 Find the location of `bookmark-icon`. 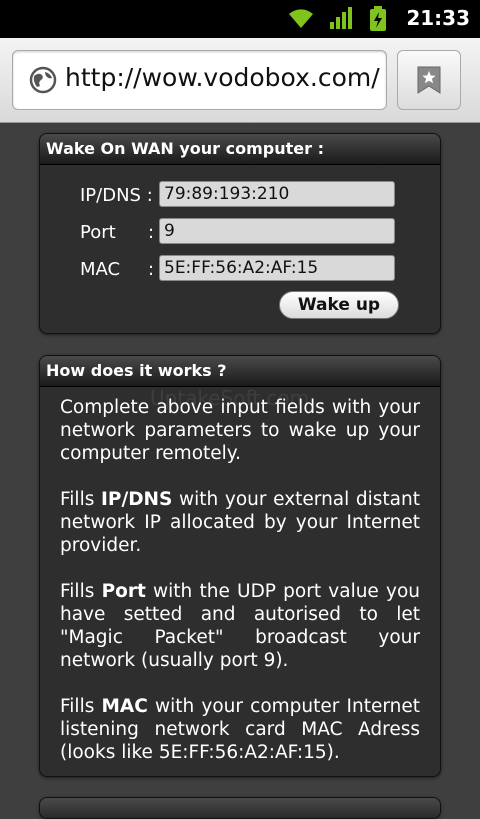

bookmark-icon is located at coordinates (429, 80).